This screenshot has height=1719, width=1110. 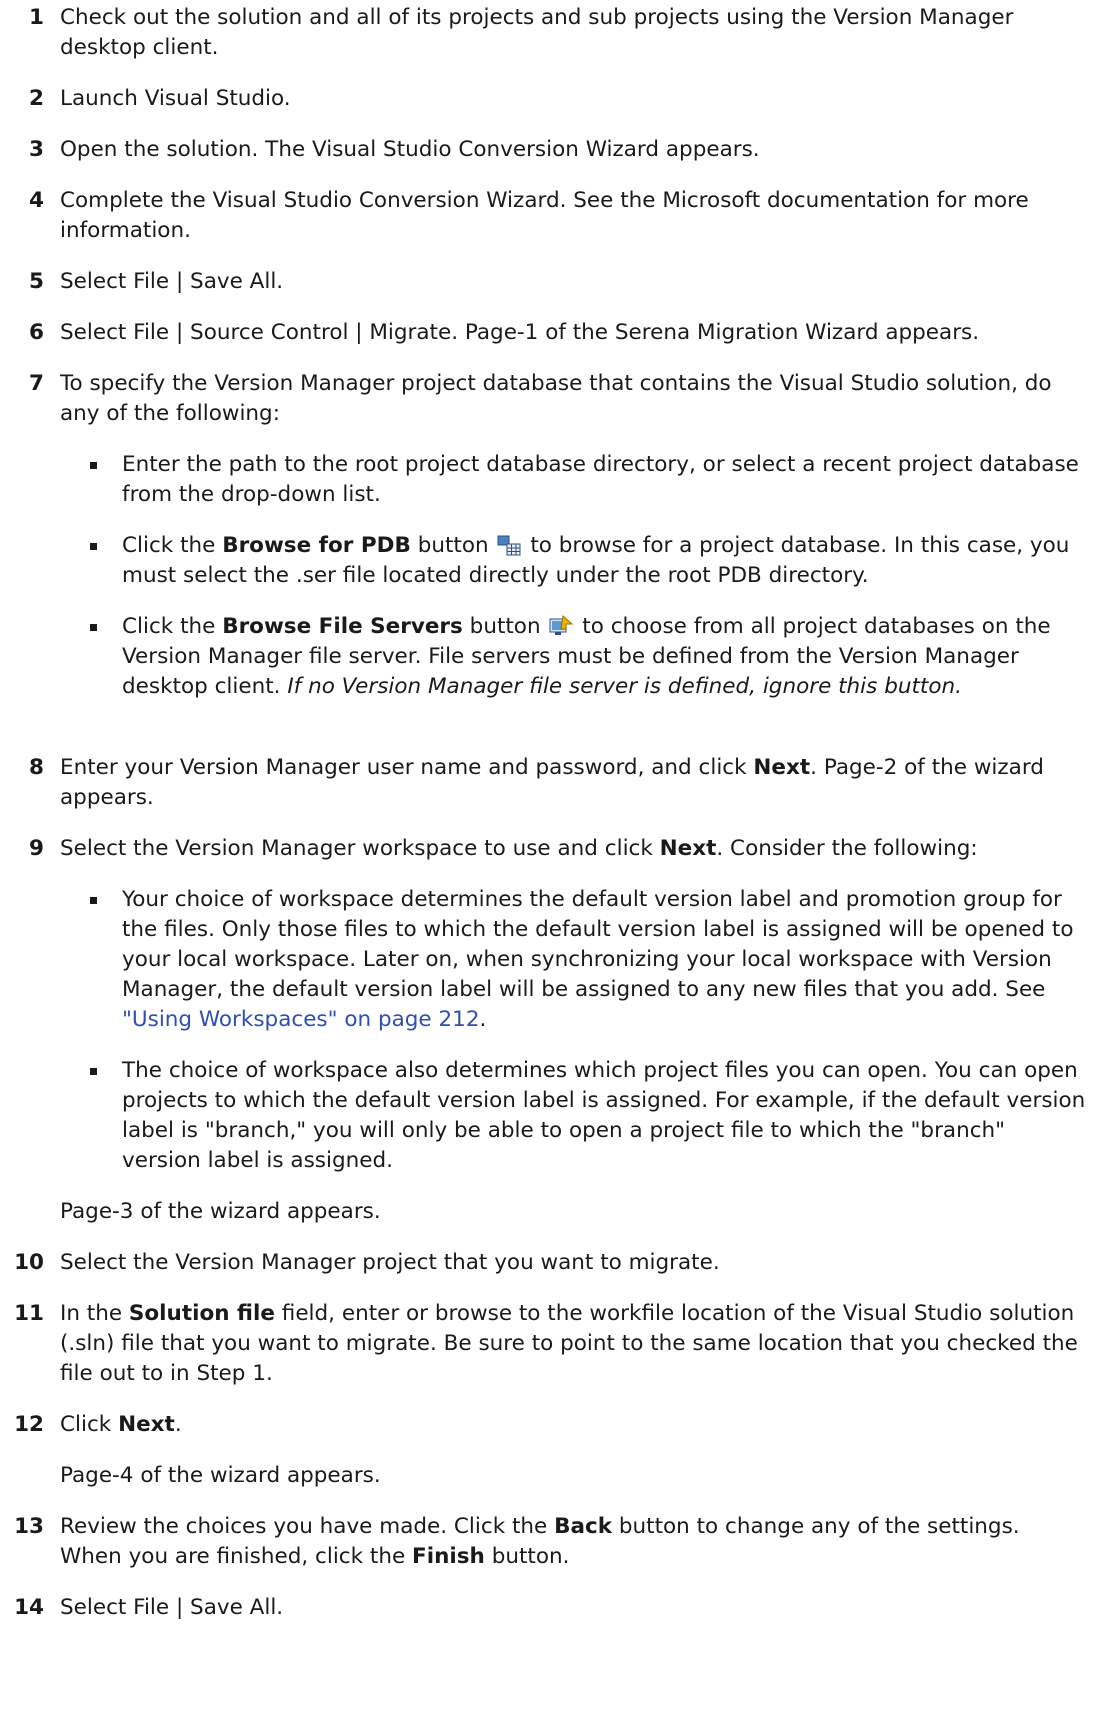 What do you see at coordinates (301, 1019) in the screenshot?
I see `using-workspaces-link: "Using Workspaces" on page 212` at bounding box center [301, 1019].